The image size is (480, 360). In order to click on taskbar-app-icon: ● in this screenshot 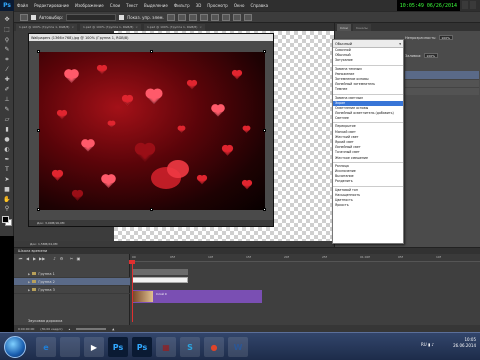, I will do `click(214, 347)`.